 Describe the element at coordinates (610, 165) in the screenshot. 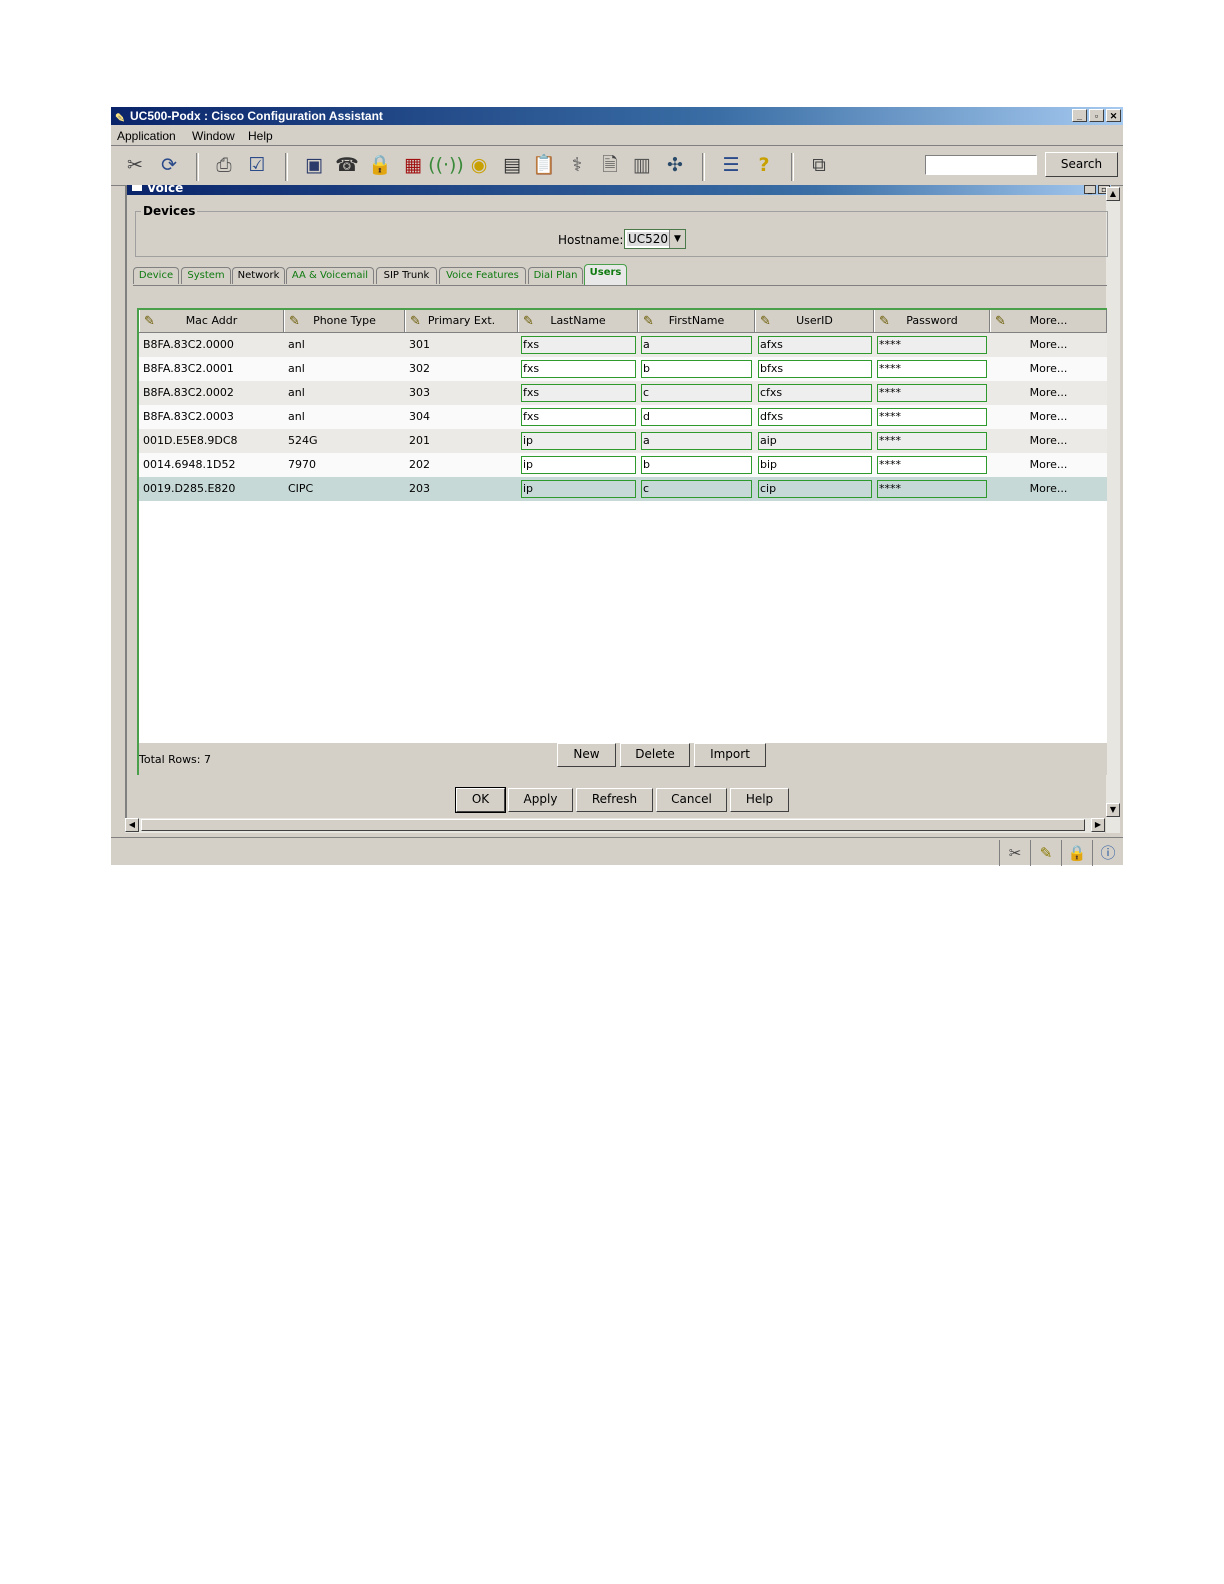

I see `document-icon: 🗎` at that location.